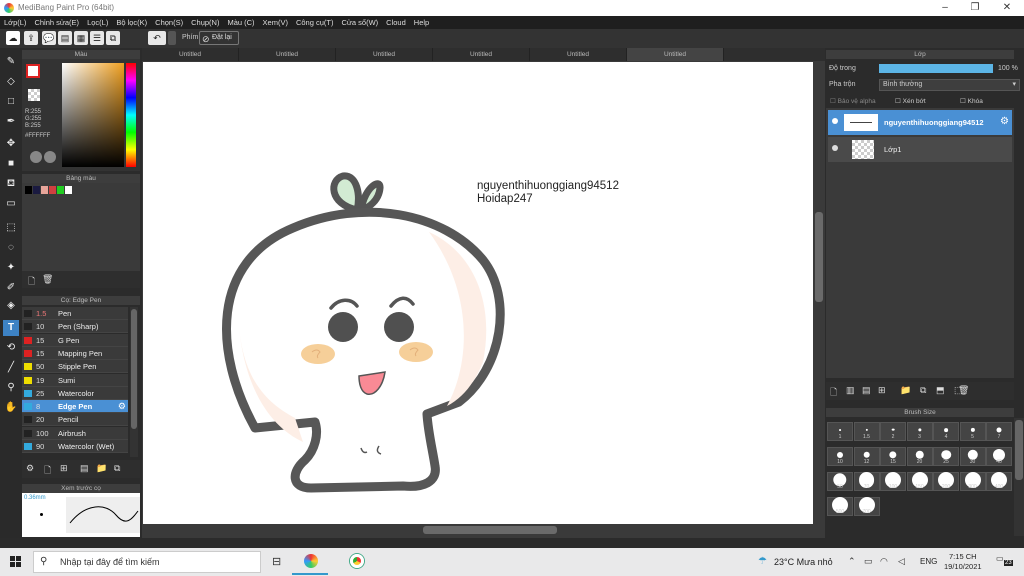 The image size is (1024, 576). I want to click on save-icon: ⇪, so click(31, 38).